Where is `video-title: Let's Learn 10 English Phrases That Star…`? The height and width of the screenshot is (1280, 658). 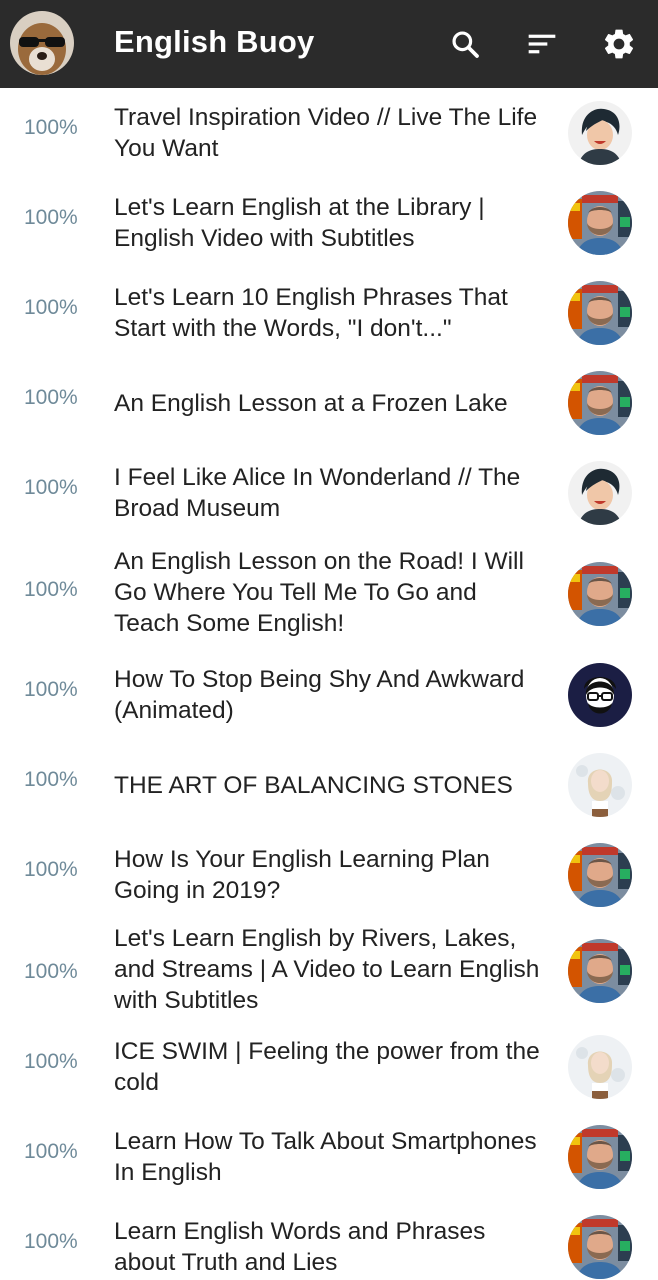 video-title: Let's Learn 10 English Phrases That Star… is located at coordinates (311, 313).